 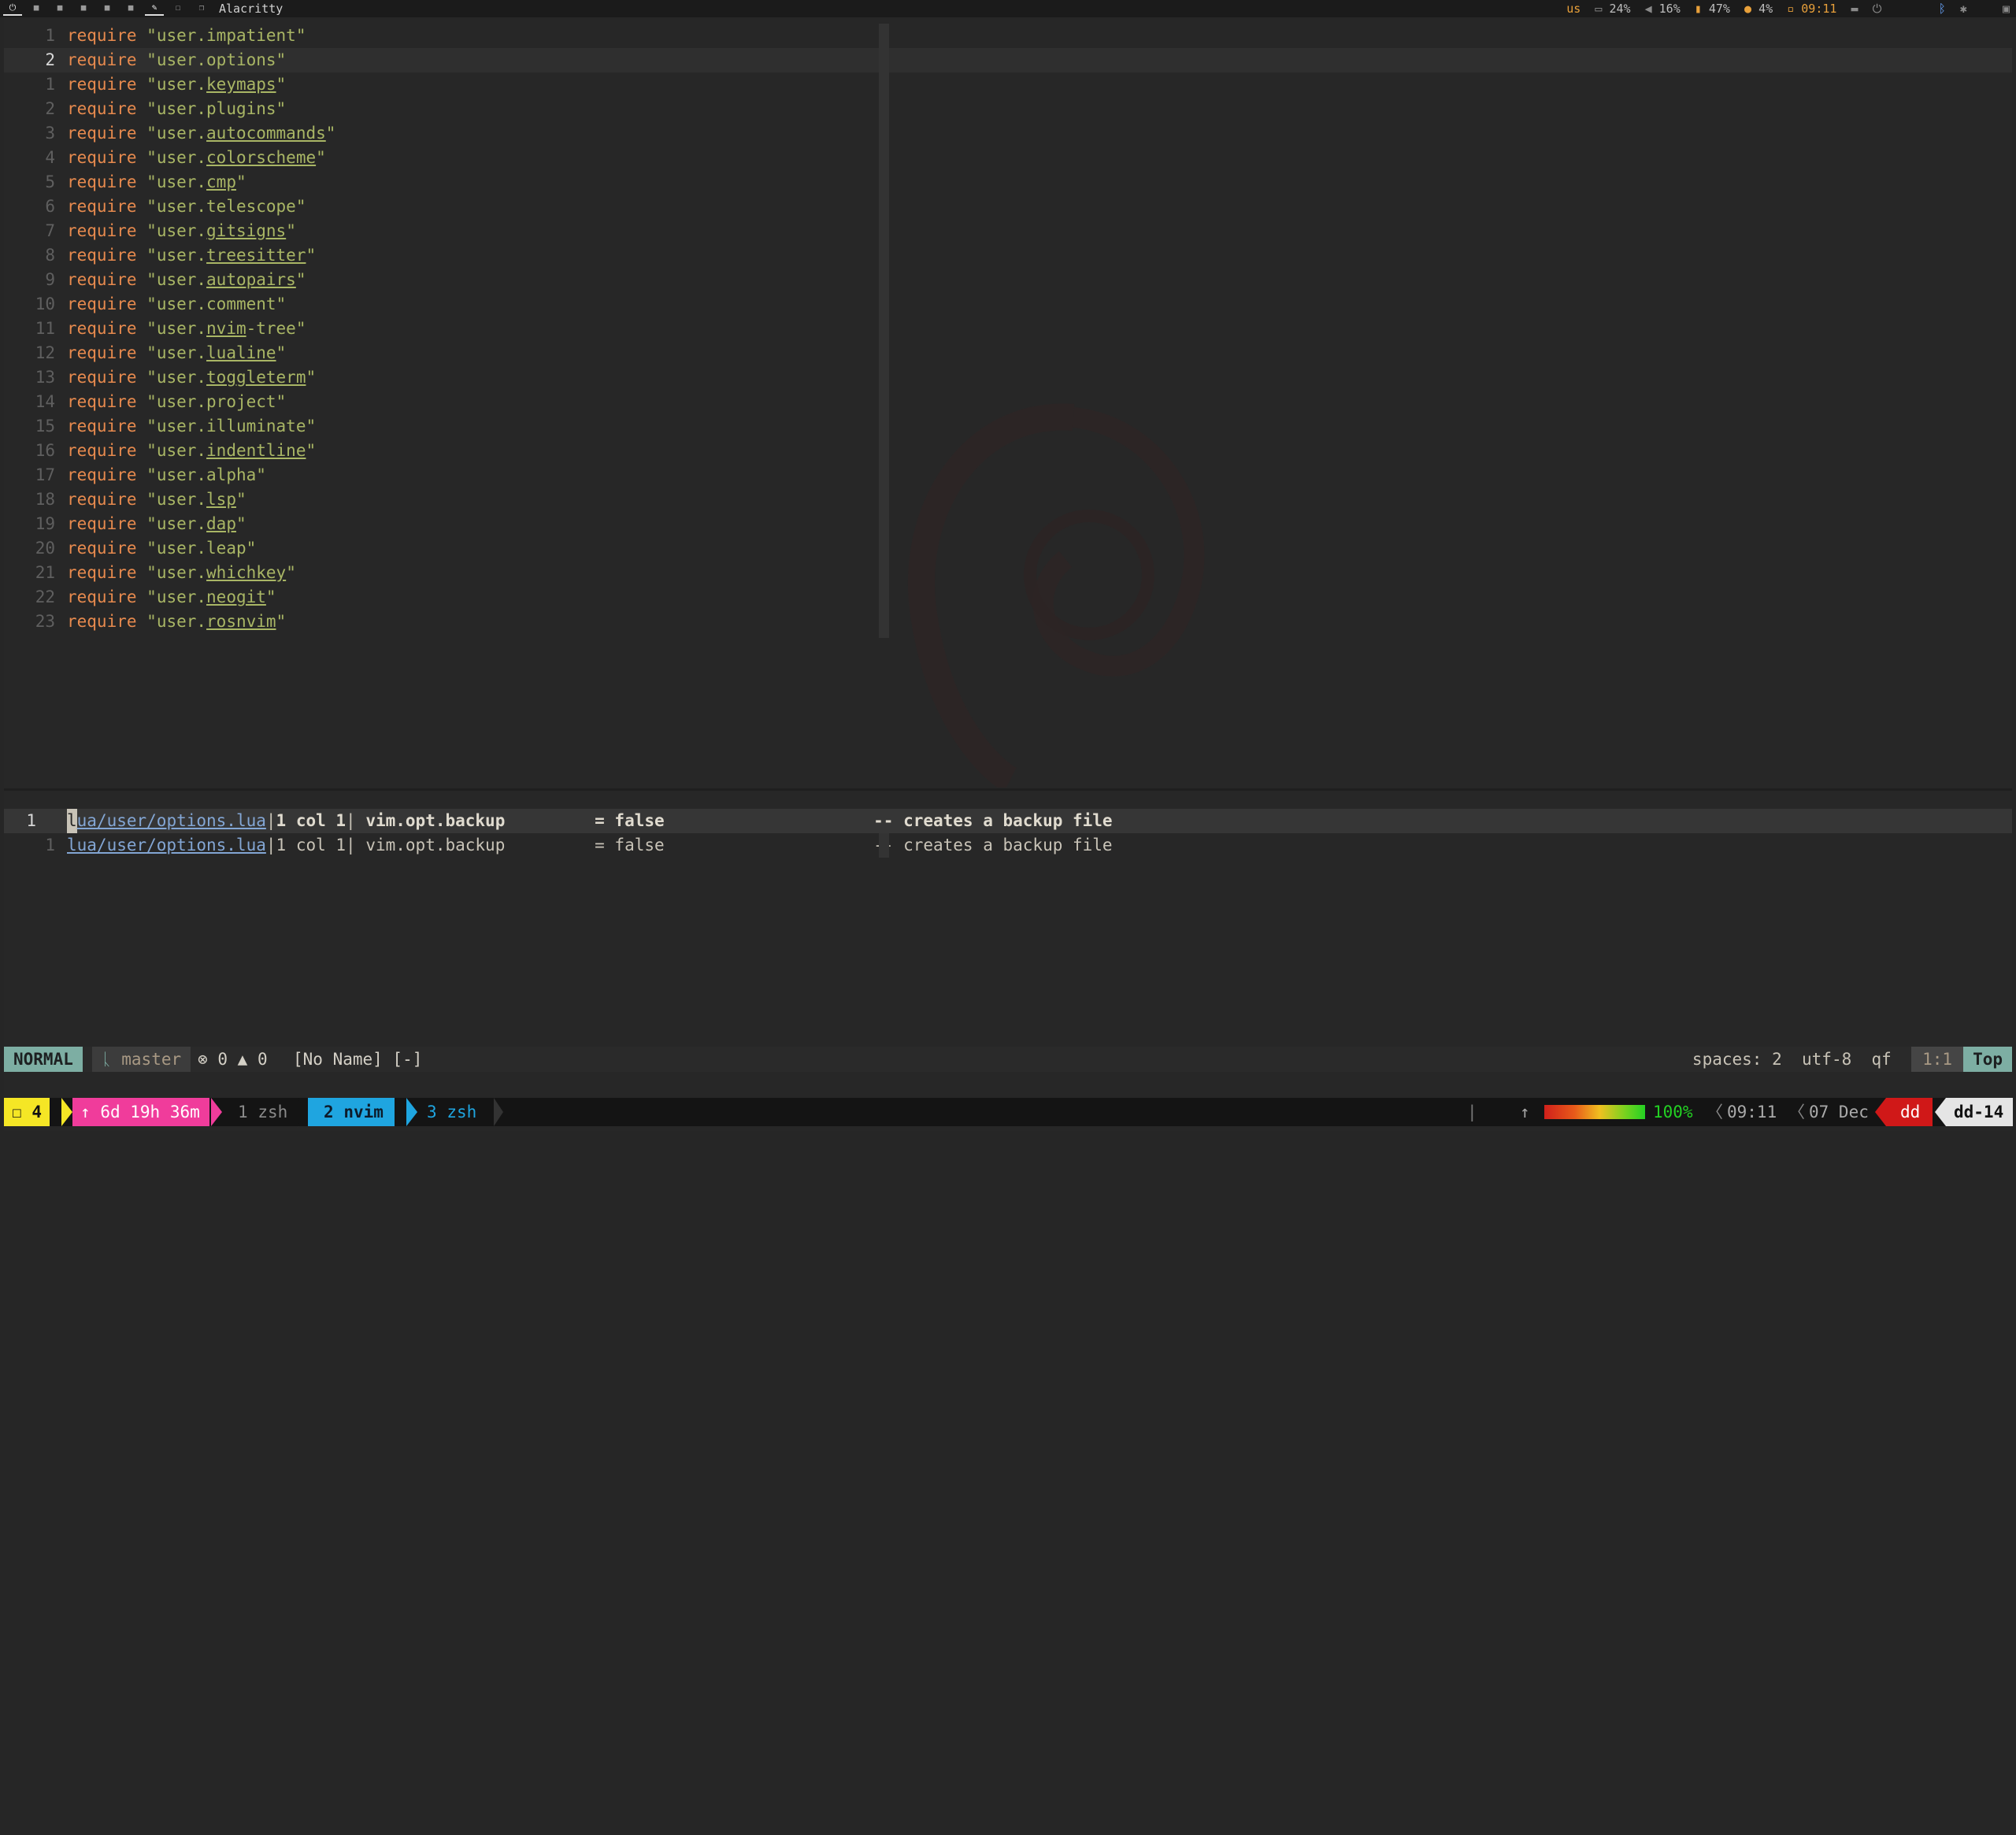 I want to click on code-text: require "user.keymaps", so click(x=177, y=85).